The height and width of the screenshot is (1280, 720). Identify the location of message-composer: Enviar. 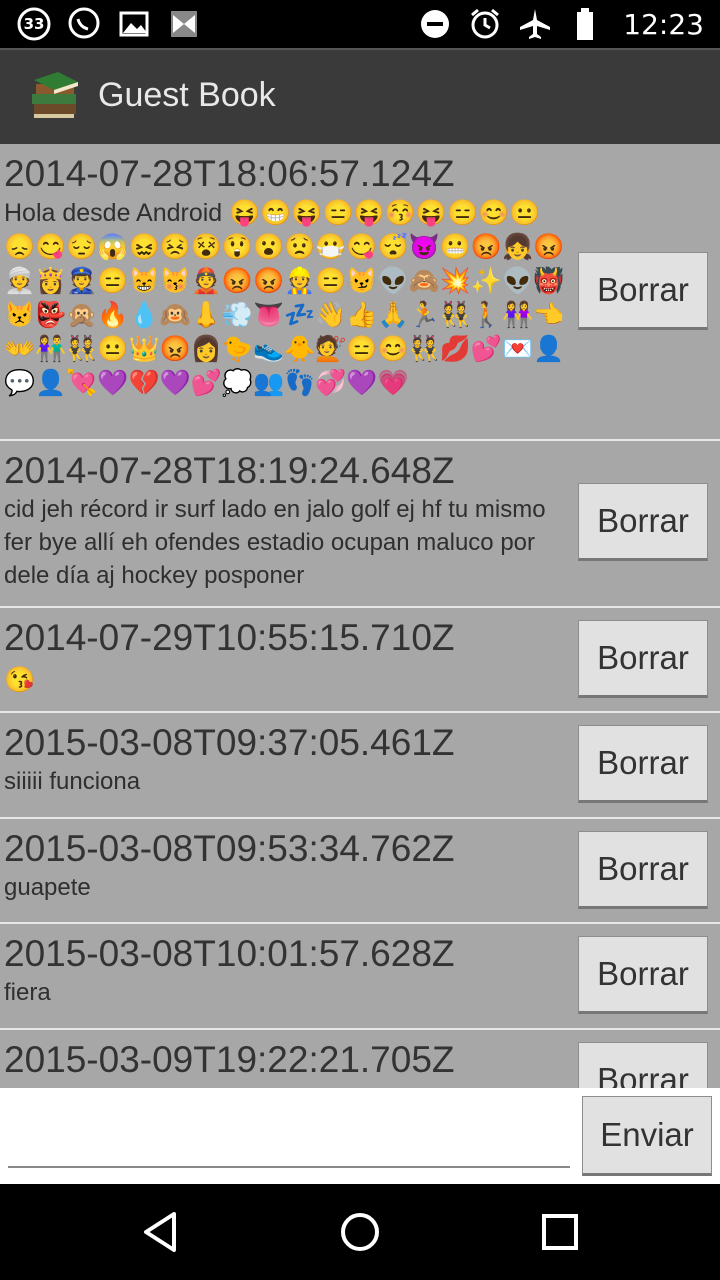
(360, 1136).